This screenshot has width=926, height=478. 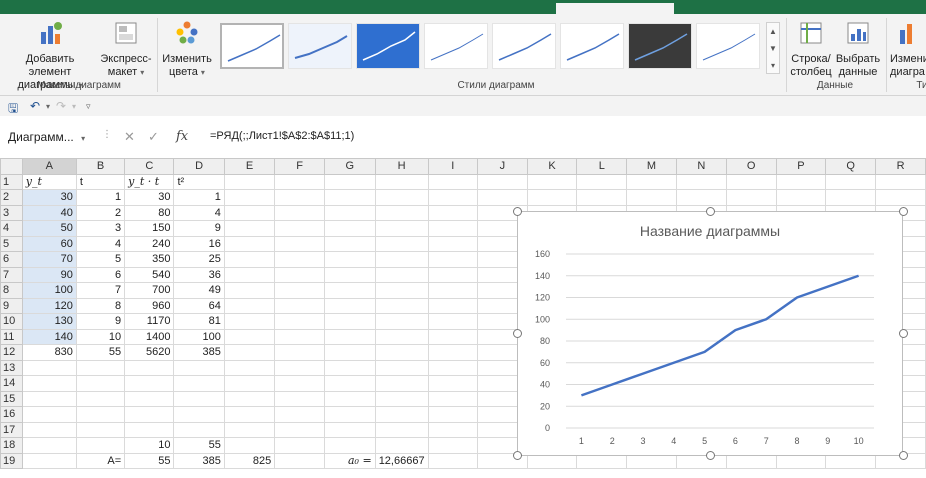 I want to click on cell-g9, so click(x=349, y=305).